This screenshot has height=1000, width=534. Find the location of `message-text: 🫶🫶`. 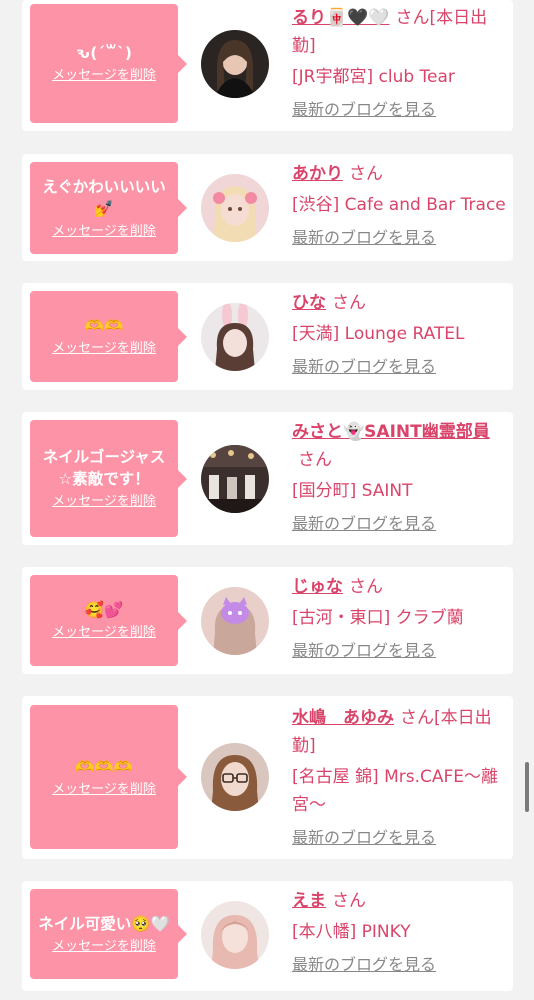

message-text: 🫶🫶 is located at coordinates (104, 326).